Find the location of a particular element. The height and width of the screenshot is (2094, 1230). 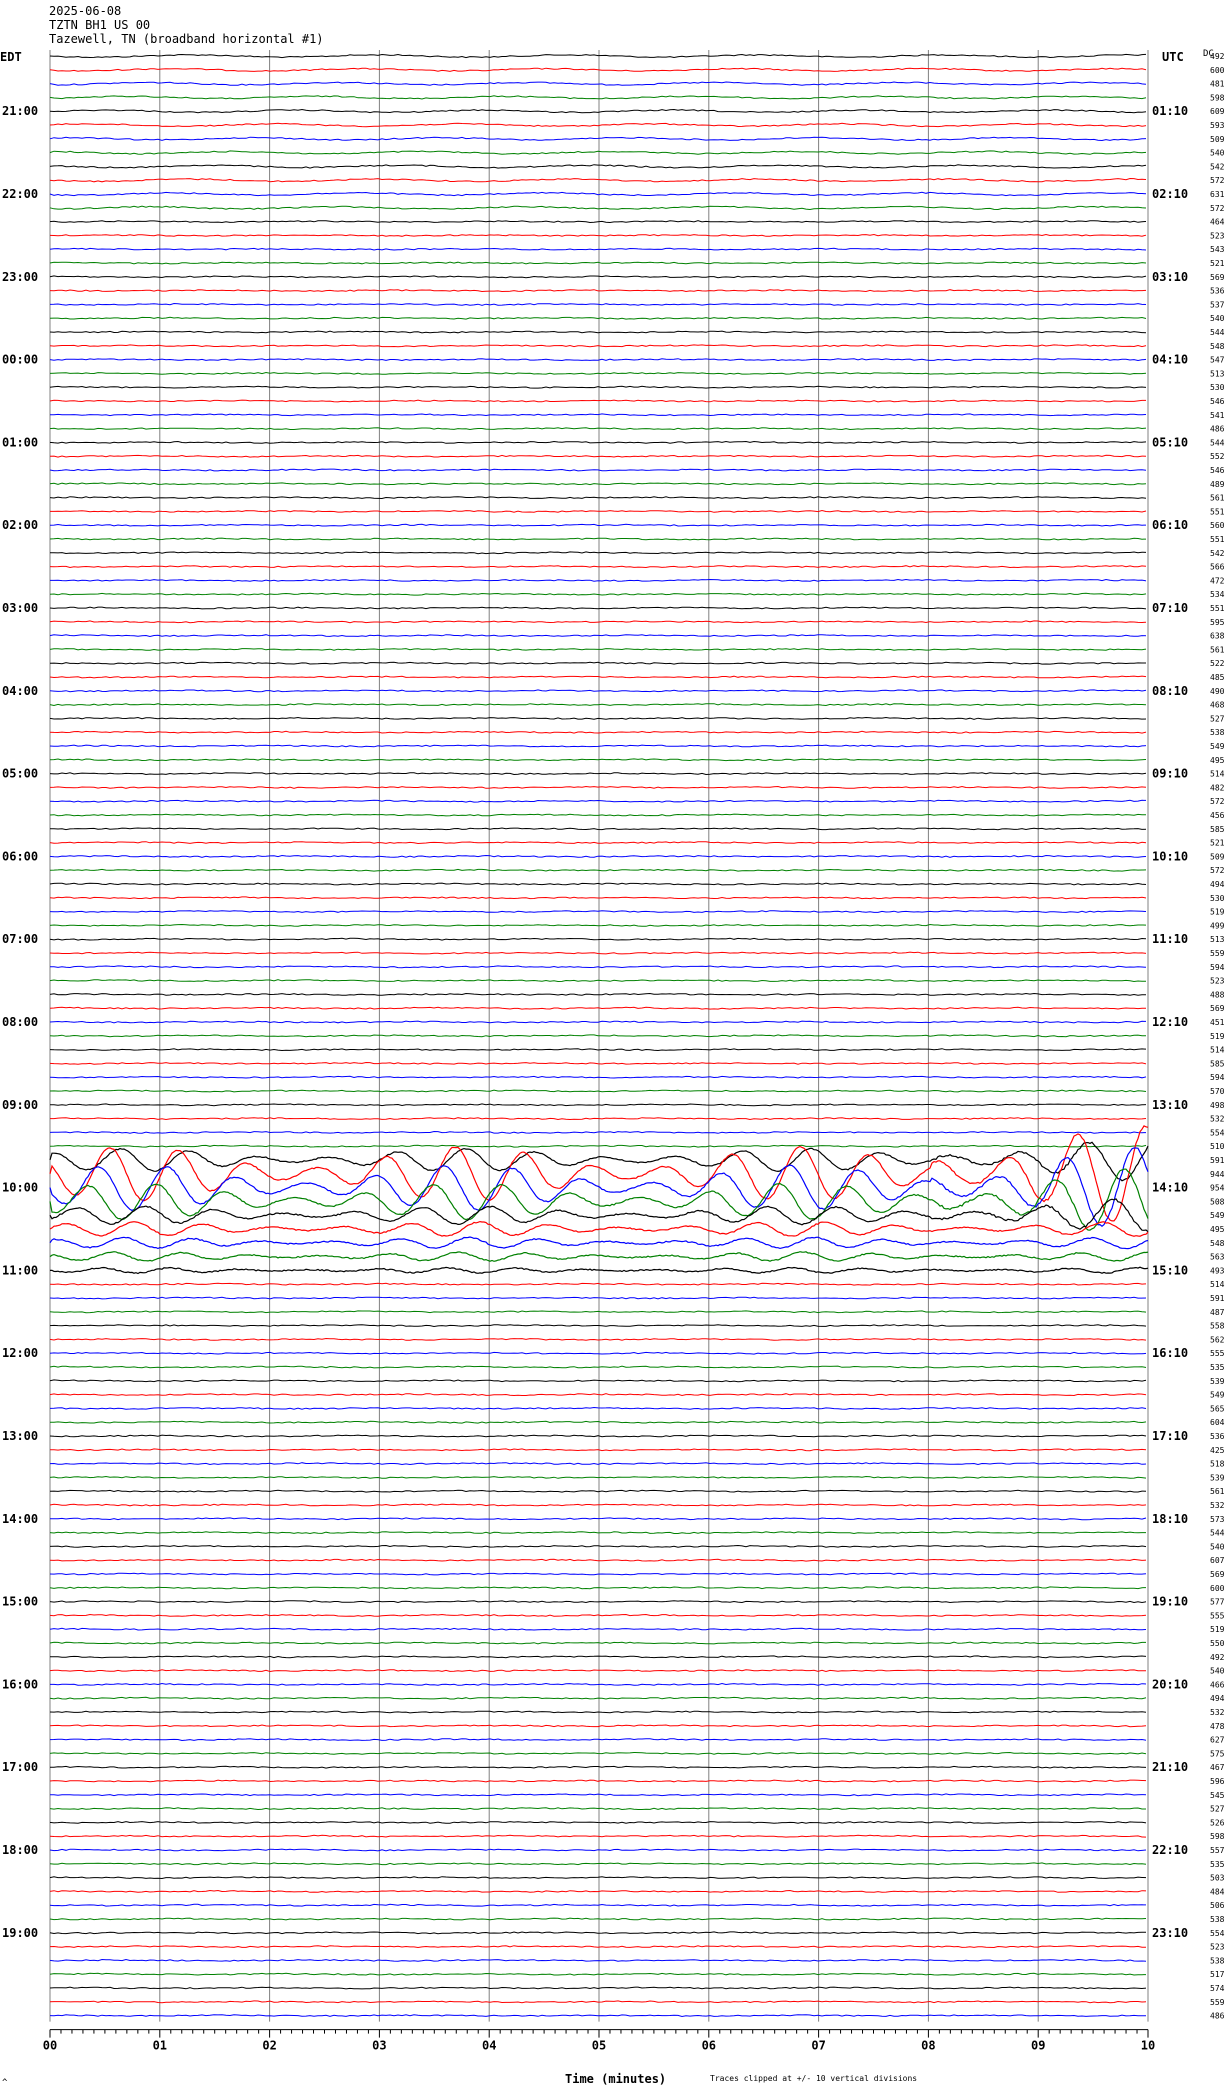

dc-offset-label: 560 is located at coordinates (1217, 525).